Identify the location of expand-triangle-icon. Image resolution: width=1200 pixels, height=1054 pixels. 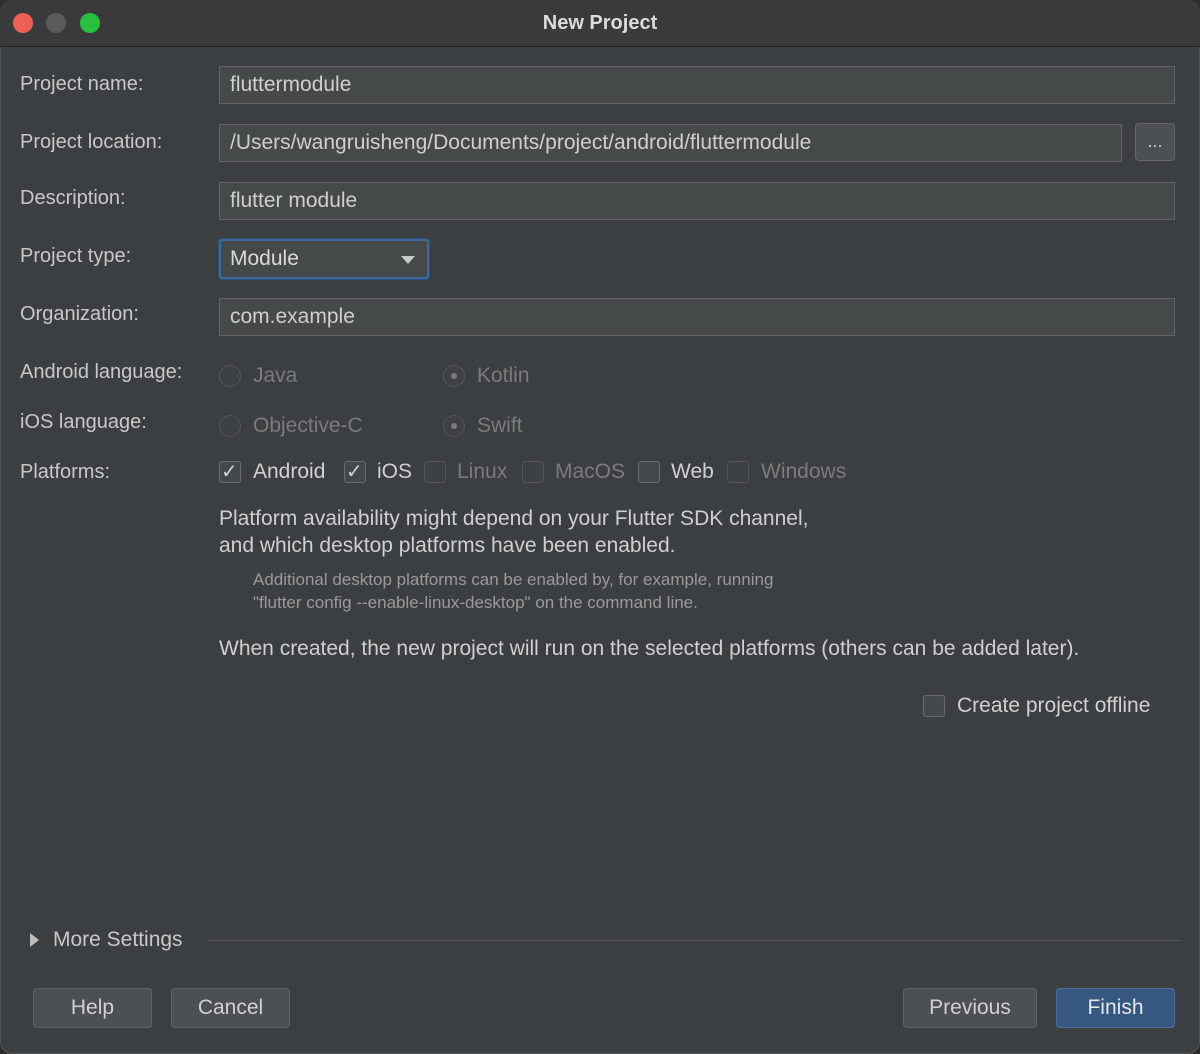
(34, 940).